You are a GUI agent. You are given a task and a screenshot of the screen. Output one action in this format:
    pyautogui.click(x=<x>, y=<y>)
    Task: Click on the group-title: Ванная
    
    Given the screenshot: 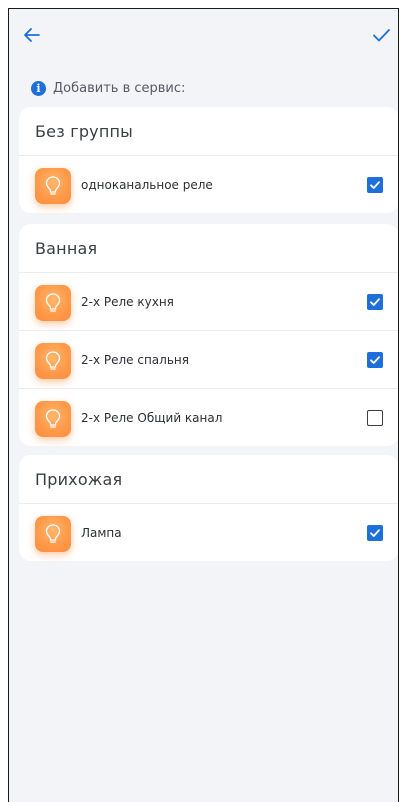 What is the action you would take?
    pyautogui.click(x=208, y=248)
    